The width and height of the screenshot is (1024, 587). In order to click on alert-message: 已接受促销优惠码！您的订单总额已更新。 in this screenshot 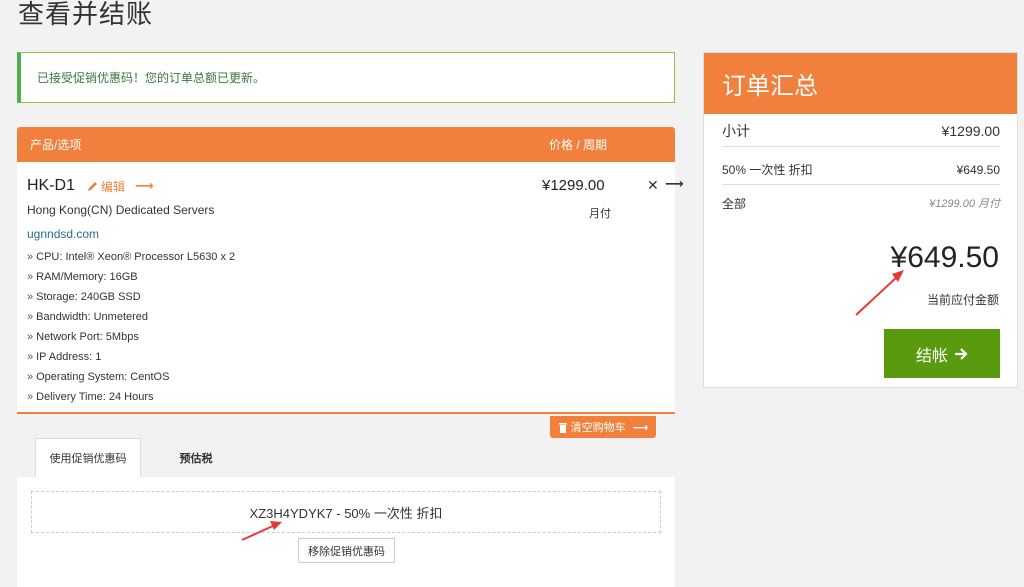, I will do `click(151, 78)`.